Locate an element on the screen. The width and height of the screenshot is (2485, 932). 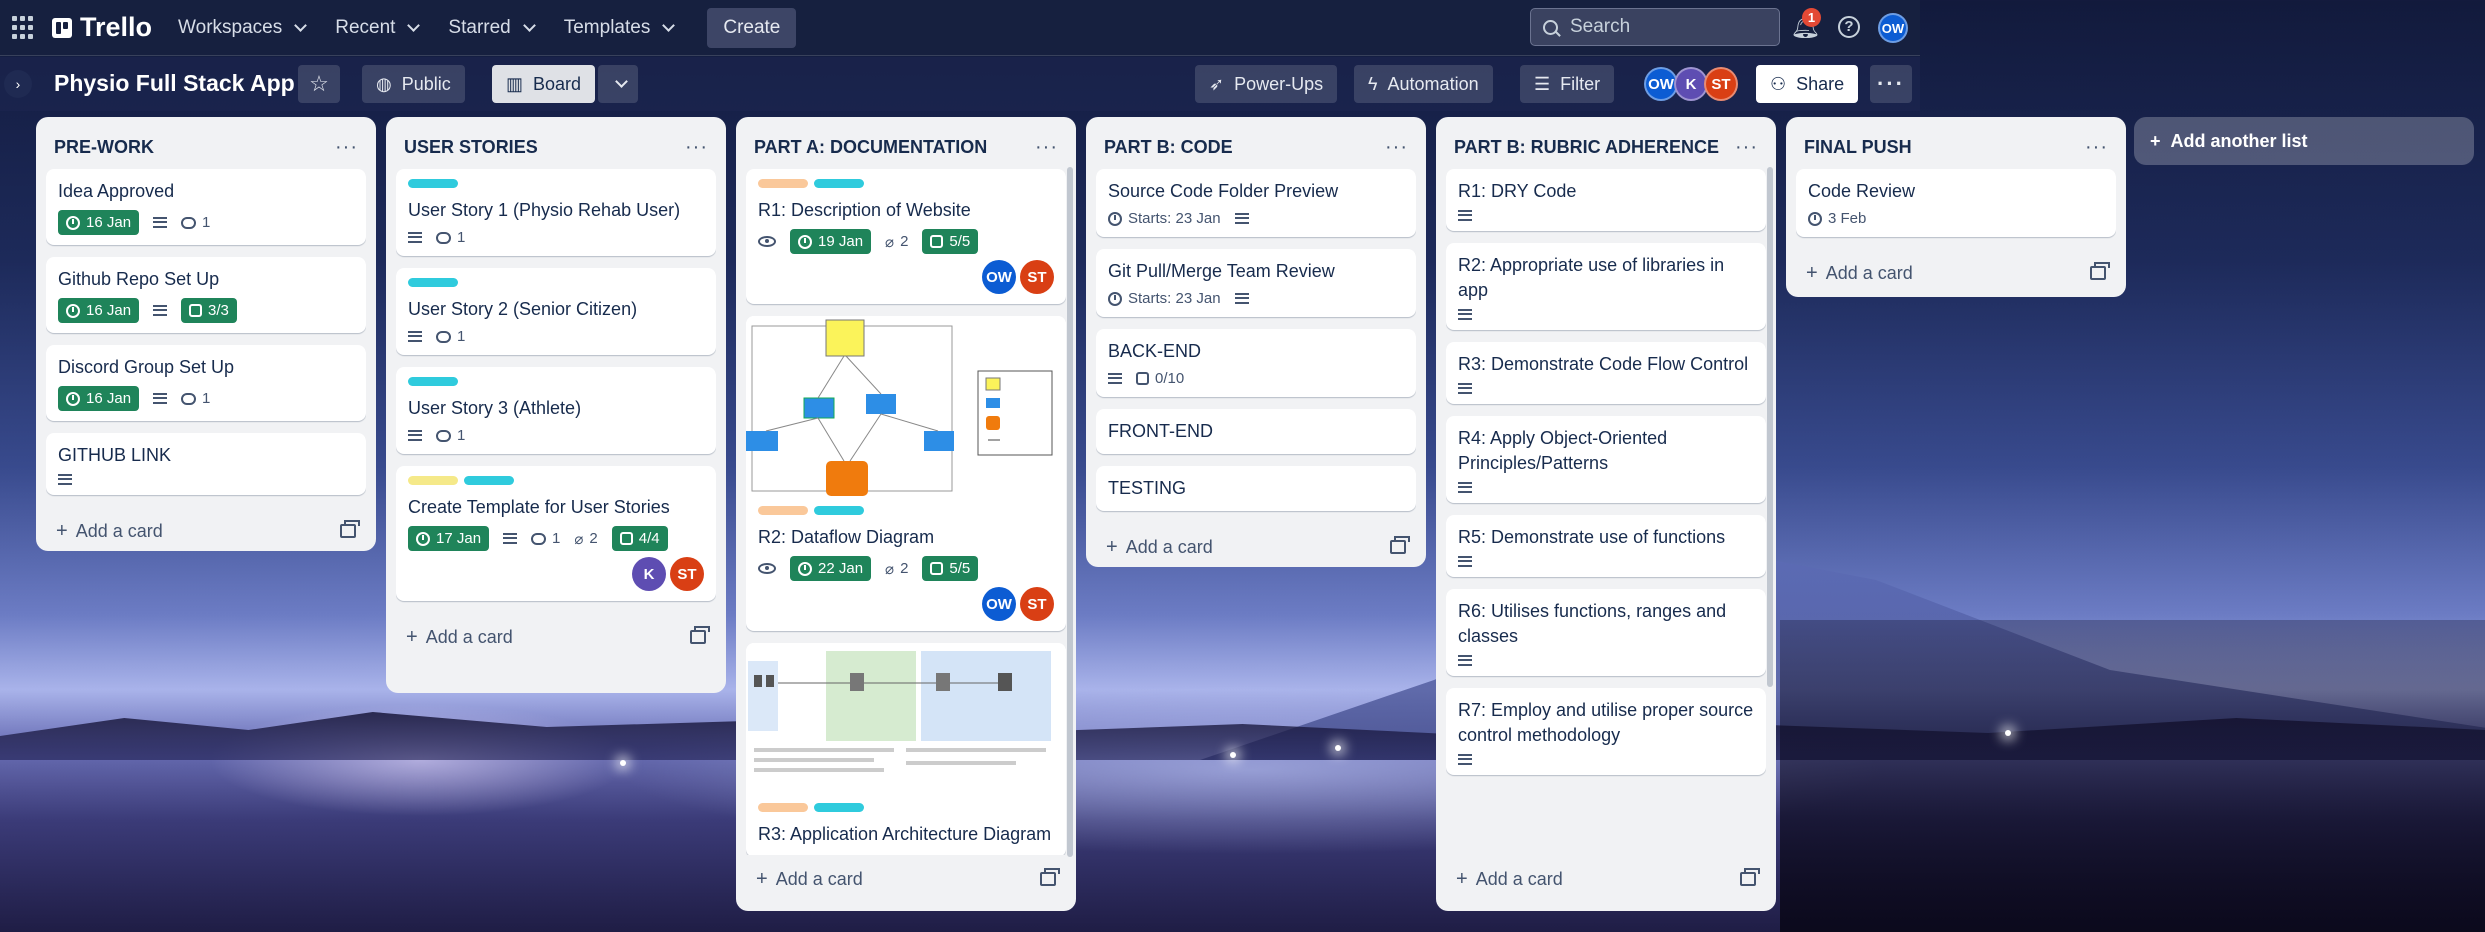
member-avatar: ST is located at coordinates (1721, 84).